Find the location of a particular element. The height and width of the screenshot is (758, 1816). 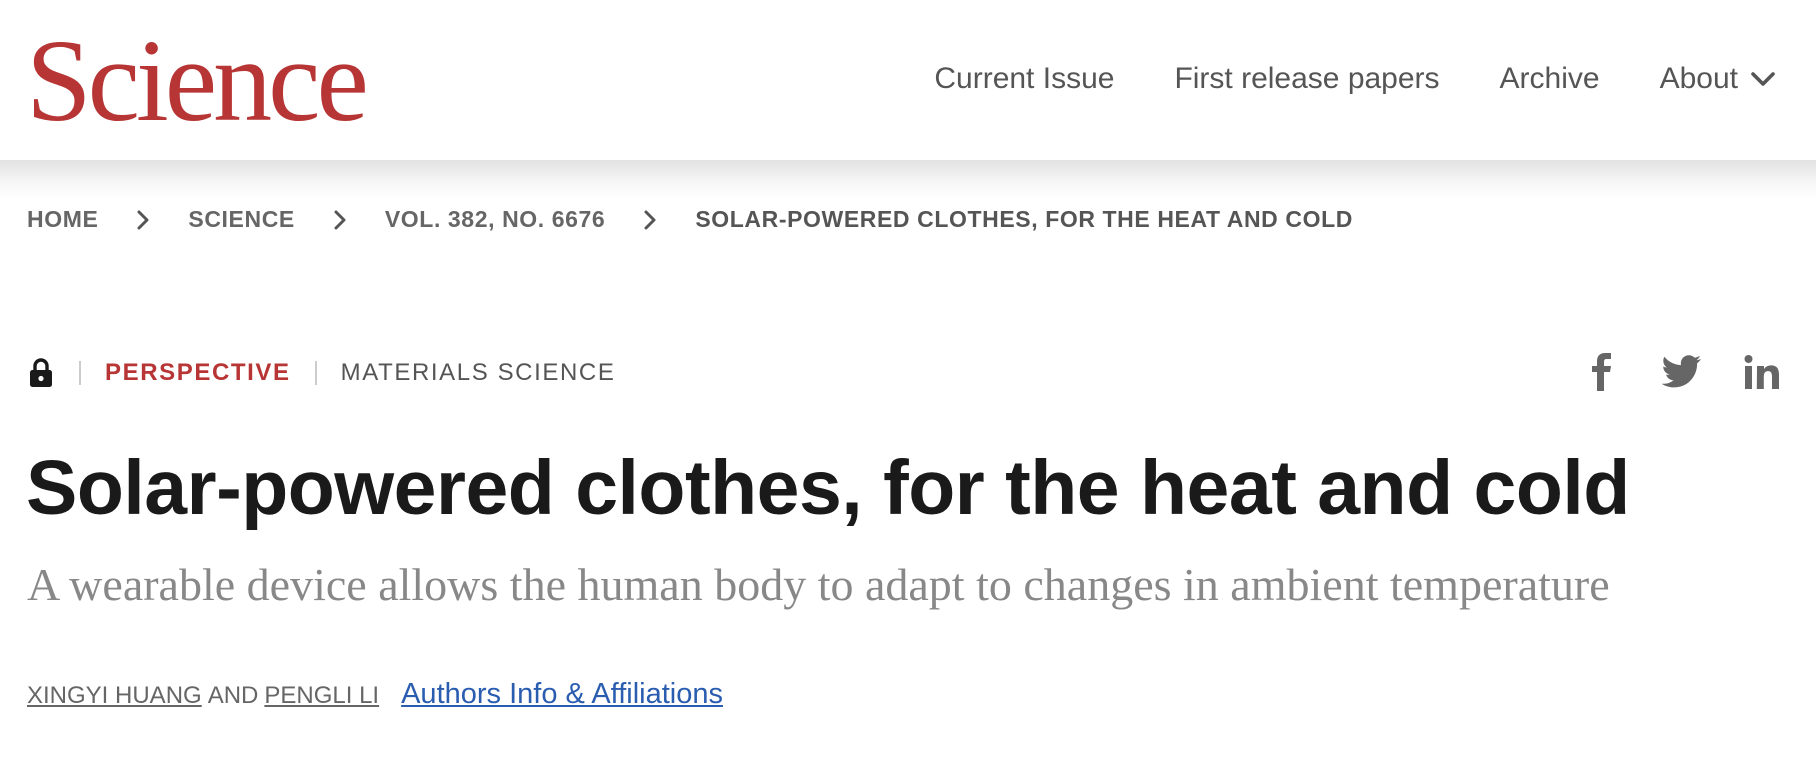

breadcrumb-science: SCIENCE is located at coordinates (241, 219).